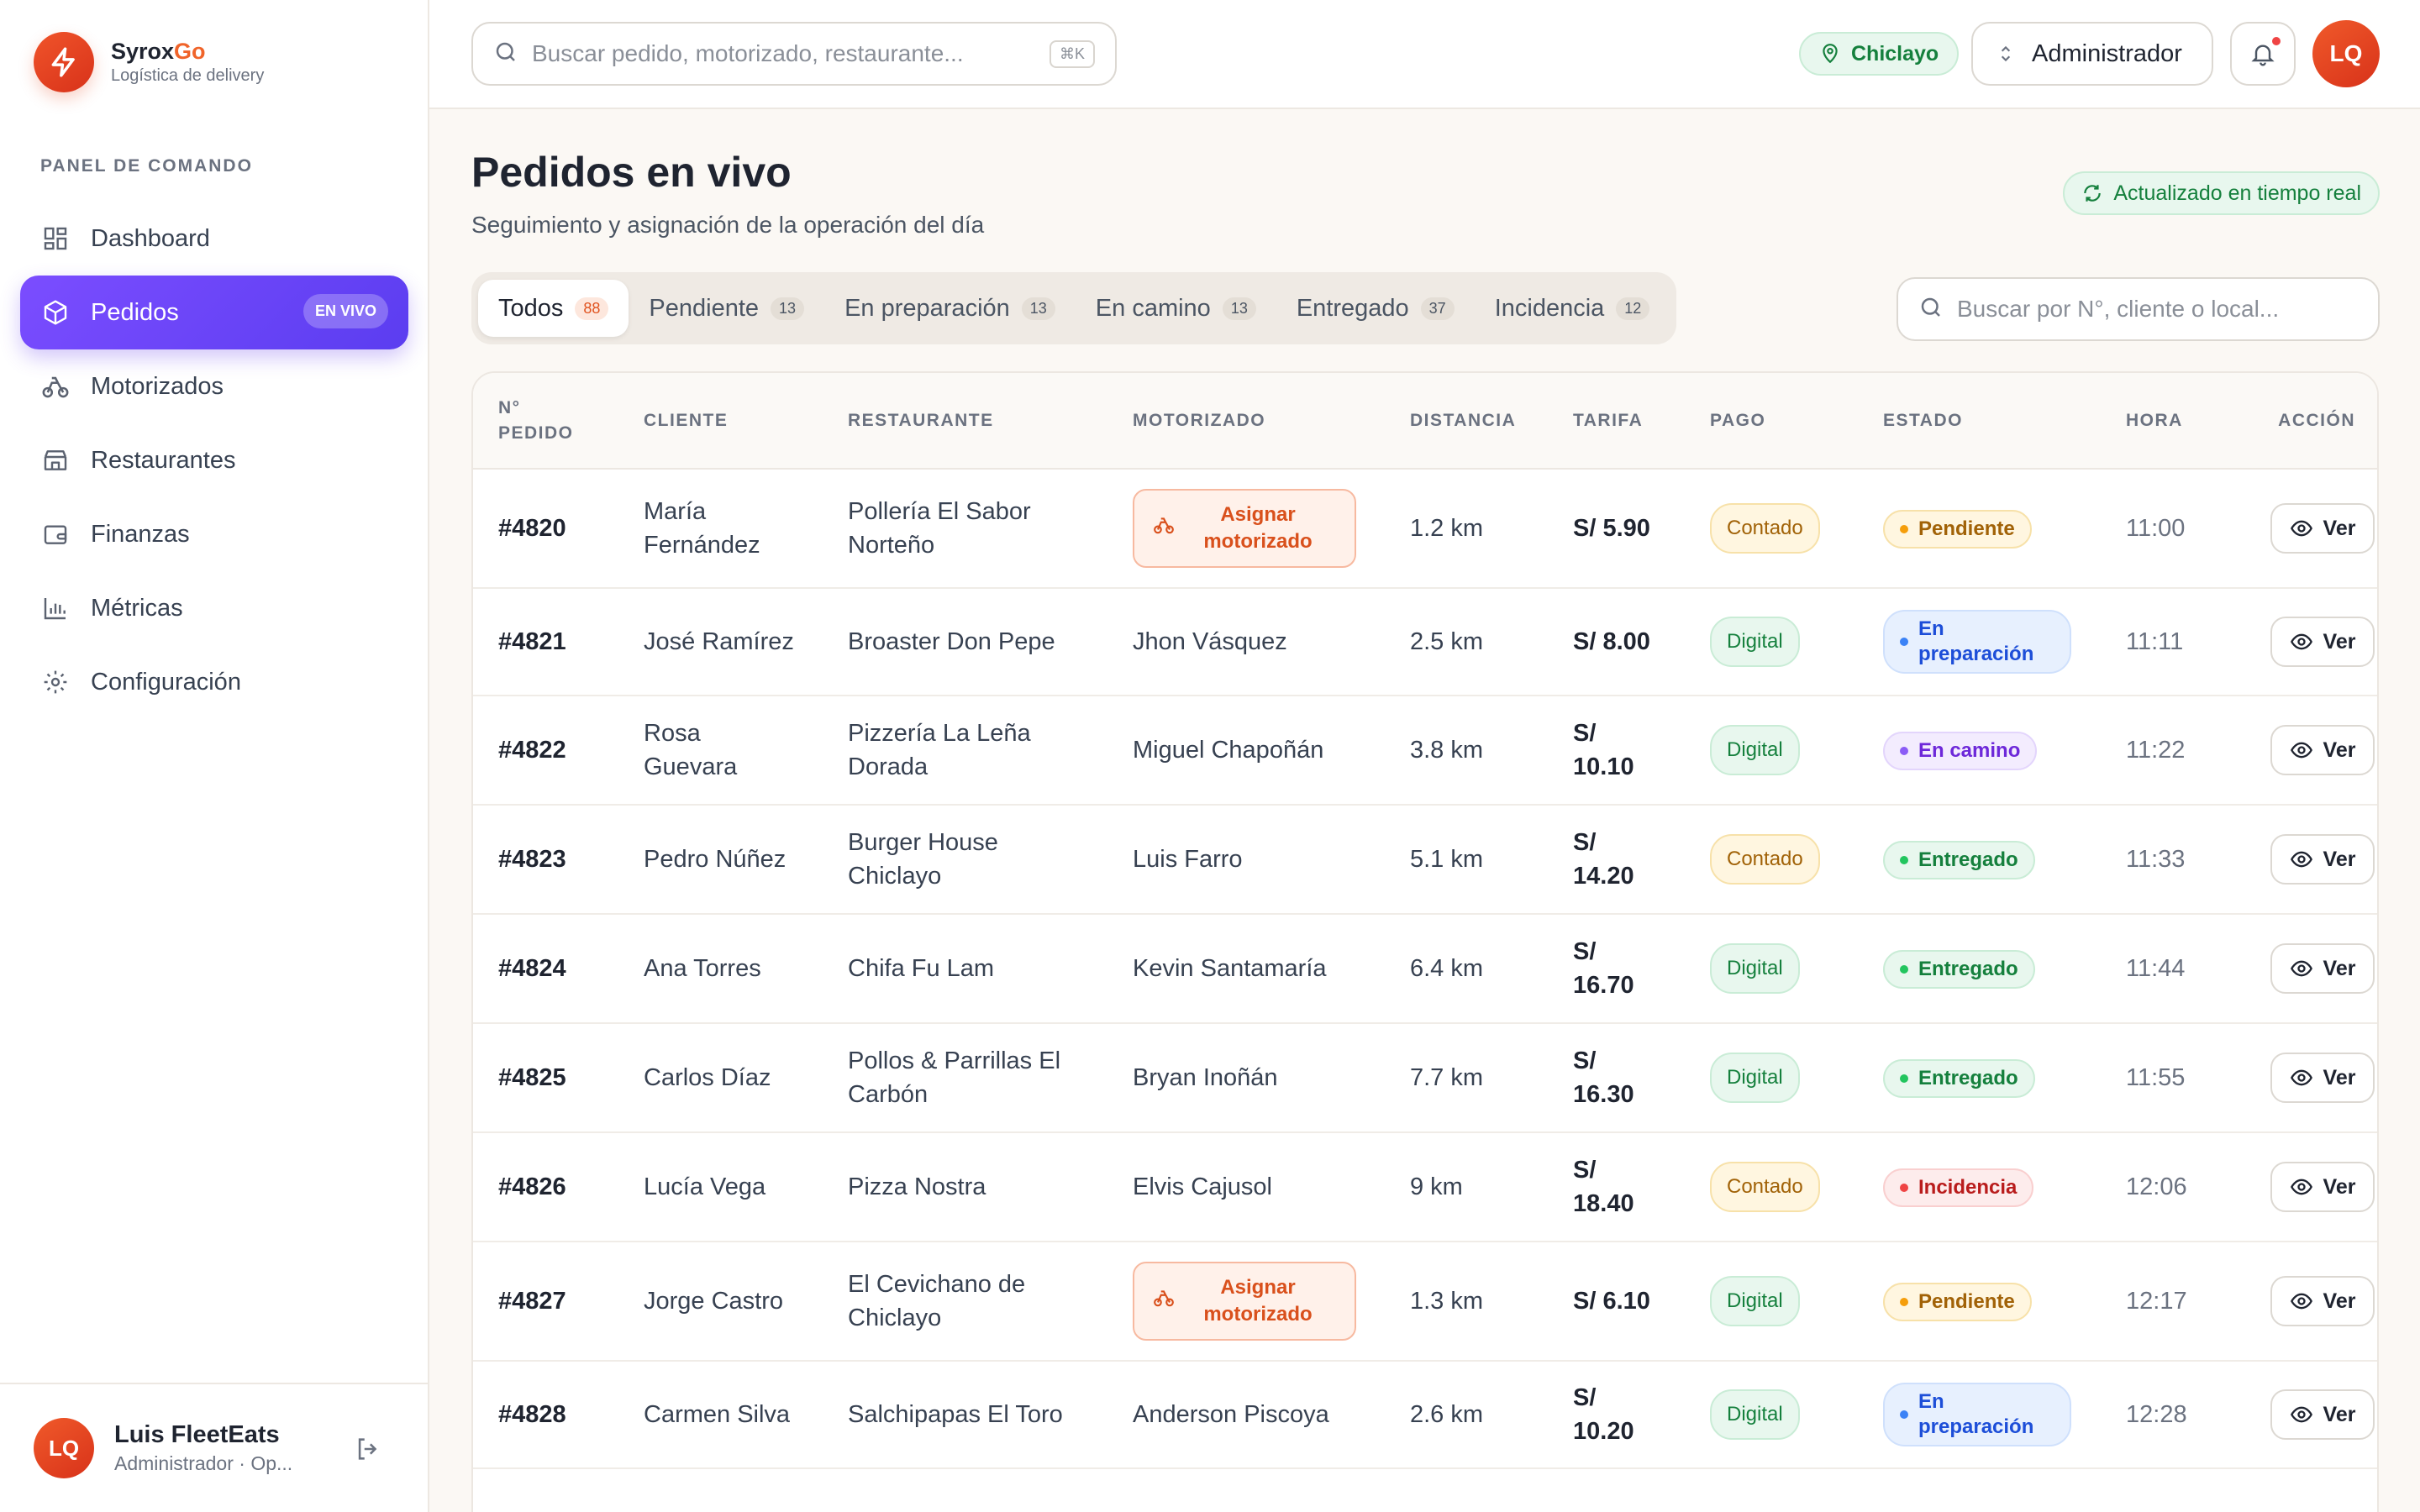 The image size is (2420, 1512). What do you see at coordinates (2346, 53) in the screenshot?
I see `avatar: LQ` at bounding box center [2346, 53].